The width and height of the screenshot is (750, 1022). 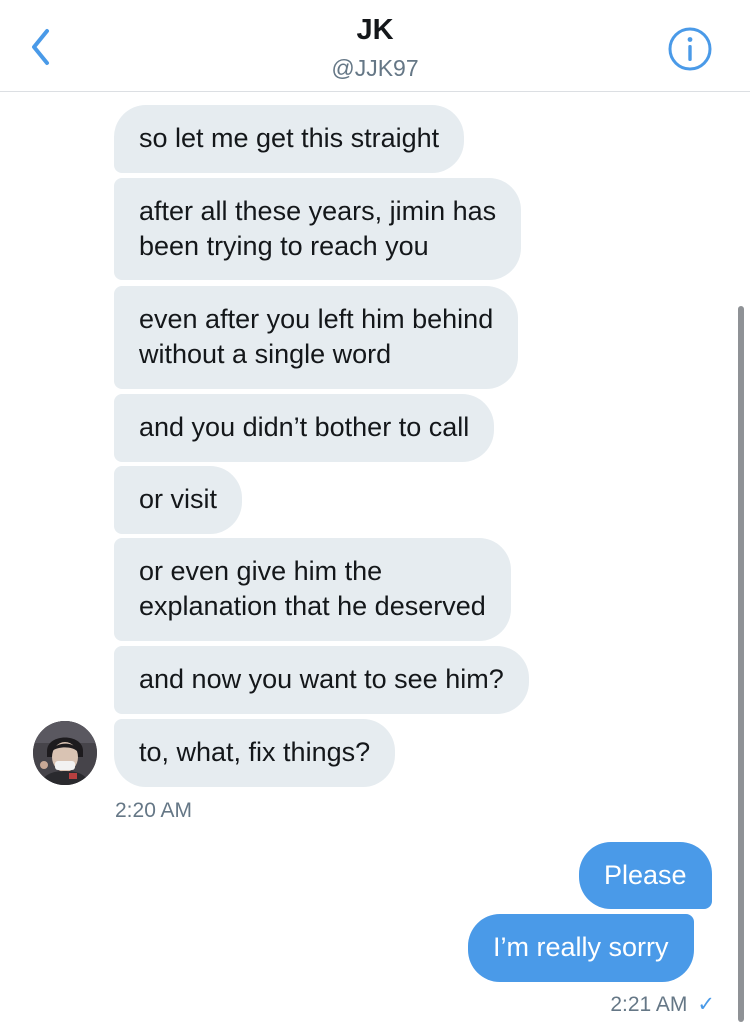 What do you see at coordinates (178, 500) in the screenshot?
I see `received-message: or visit` at bounding box center [178, 500].